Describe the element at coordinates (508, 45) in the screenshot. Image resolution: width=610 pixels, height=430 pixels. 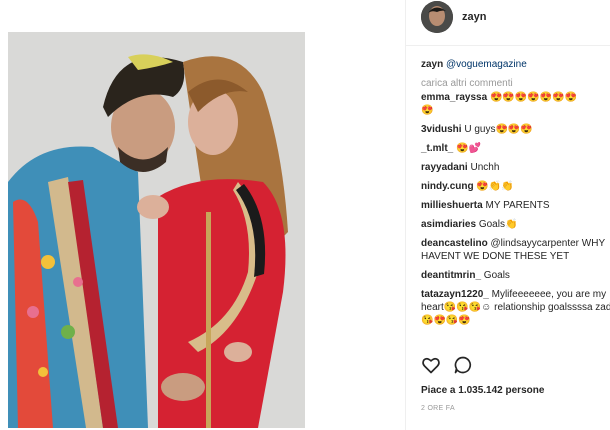
I see `header-divider` at that location.